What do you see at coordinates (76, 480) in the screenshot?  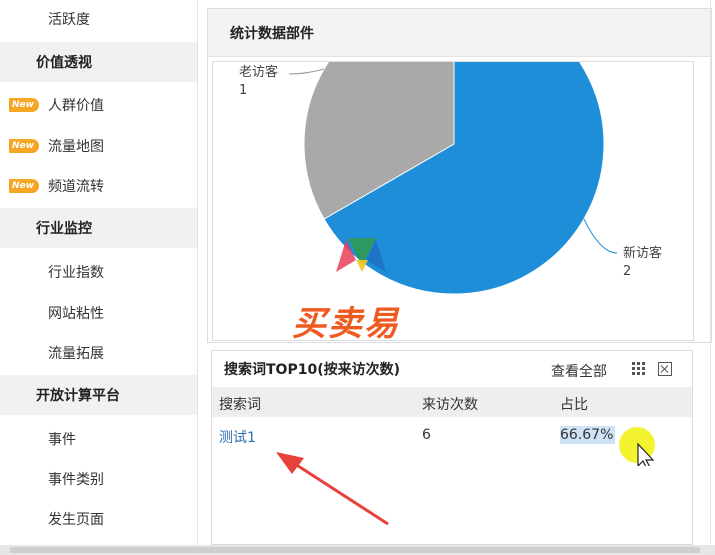 I see `sidebar-item-label: 事件类别` at bounding box center [76, 480].